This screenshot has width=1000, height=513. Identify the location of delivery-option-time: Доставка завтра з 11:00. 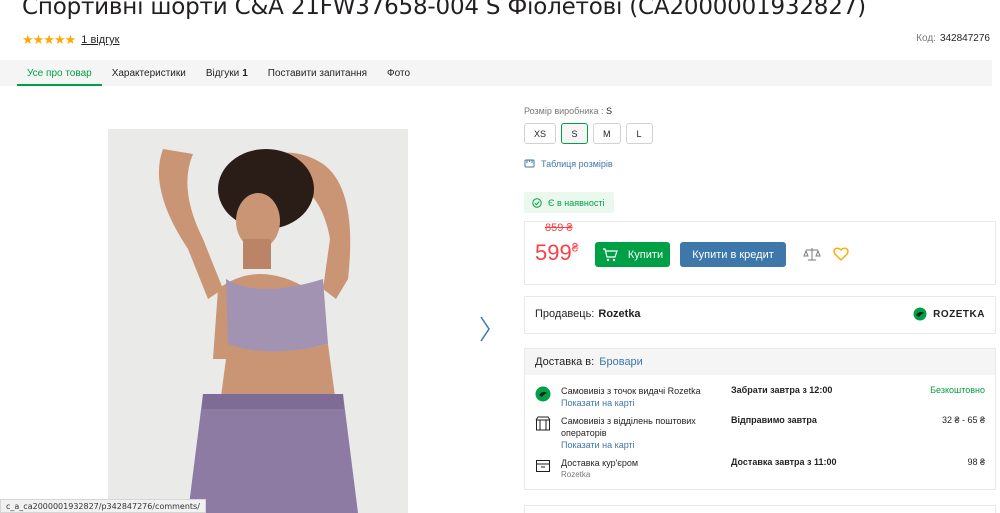
(784, 462).